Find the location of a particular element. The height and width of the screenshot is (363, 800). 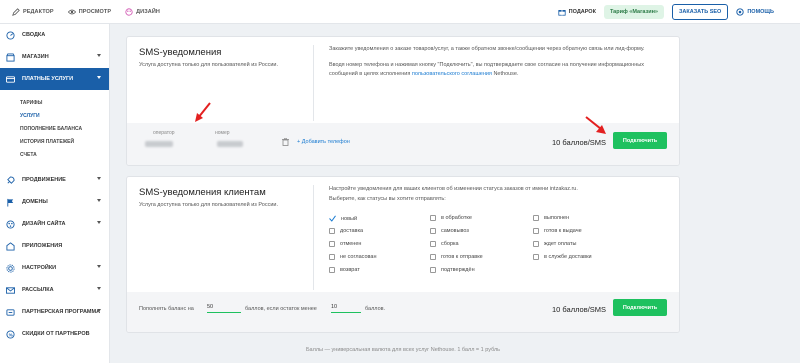

status-checkbox-pickup: самовывоз is located at coordinates (449, 231).